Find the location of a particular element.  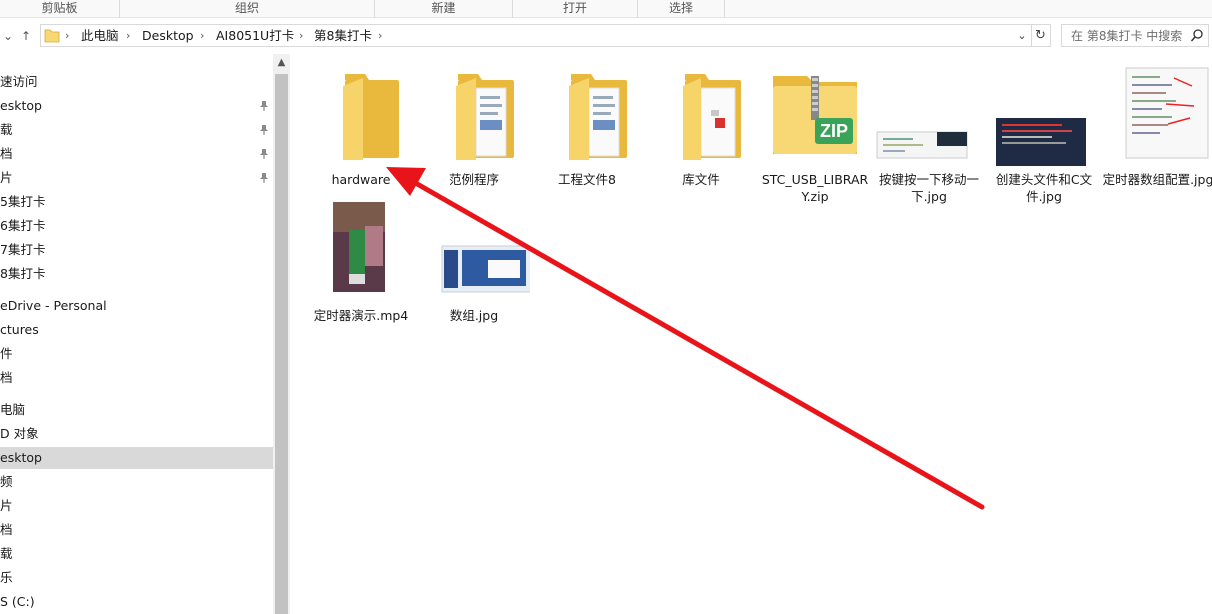

nav-item: ctures is located at coordinates (136, 330).